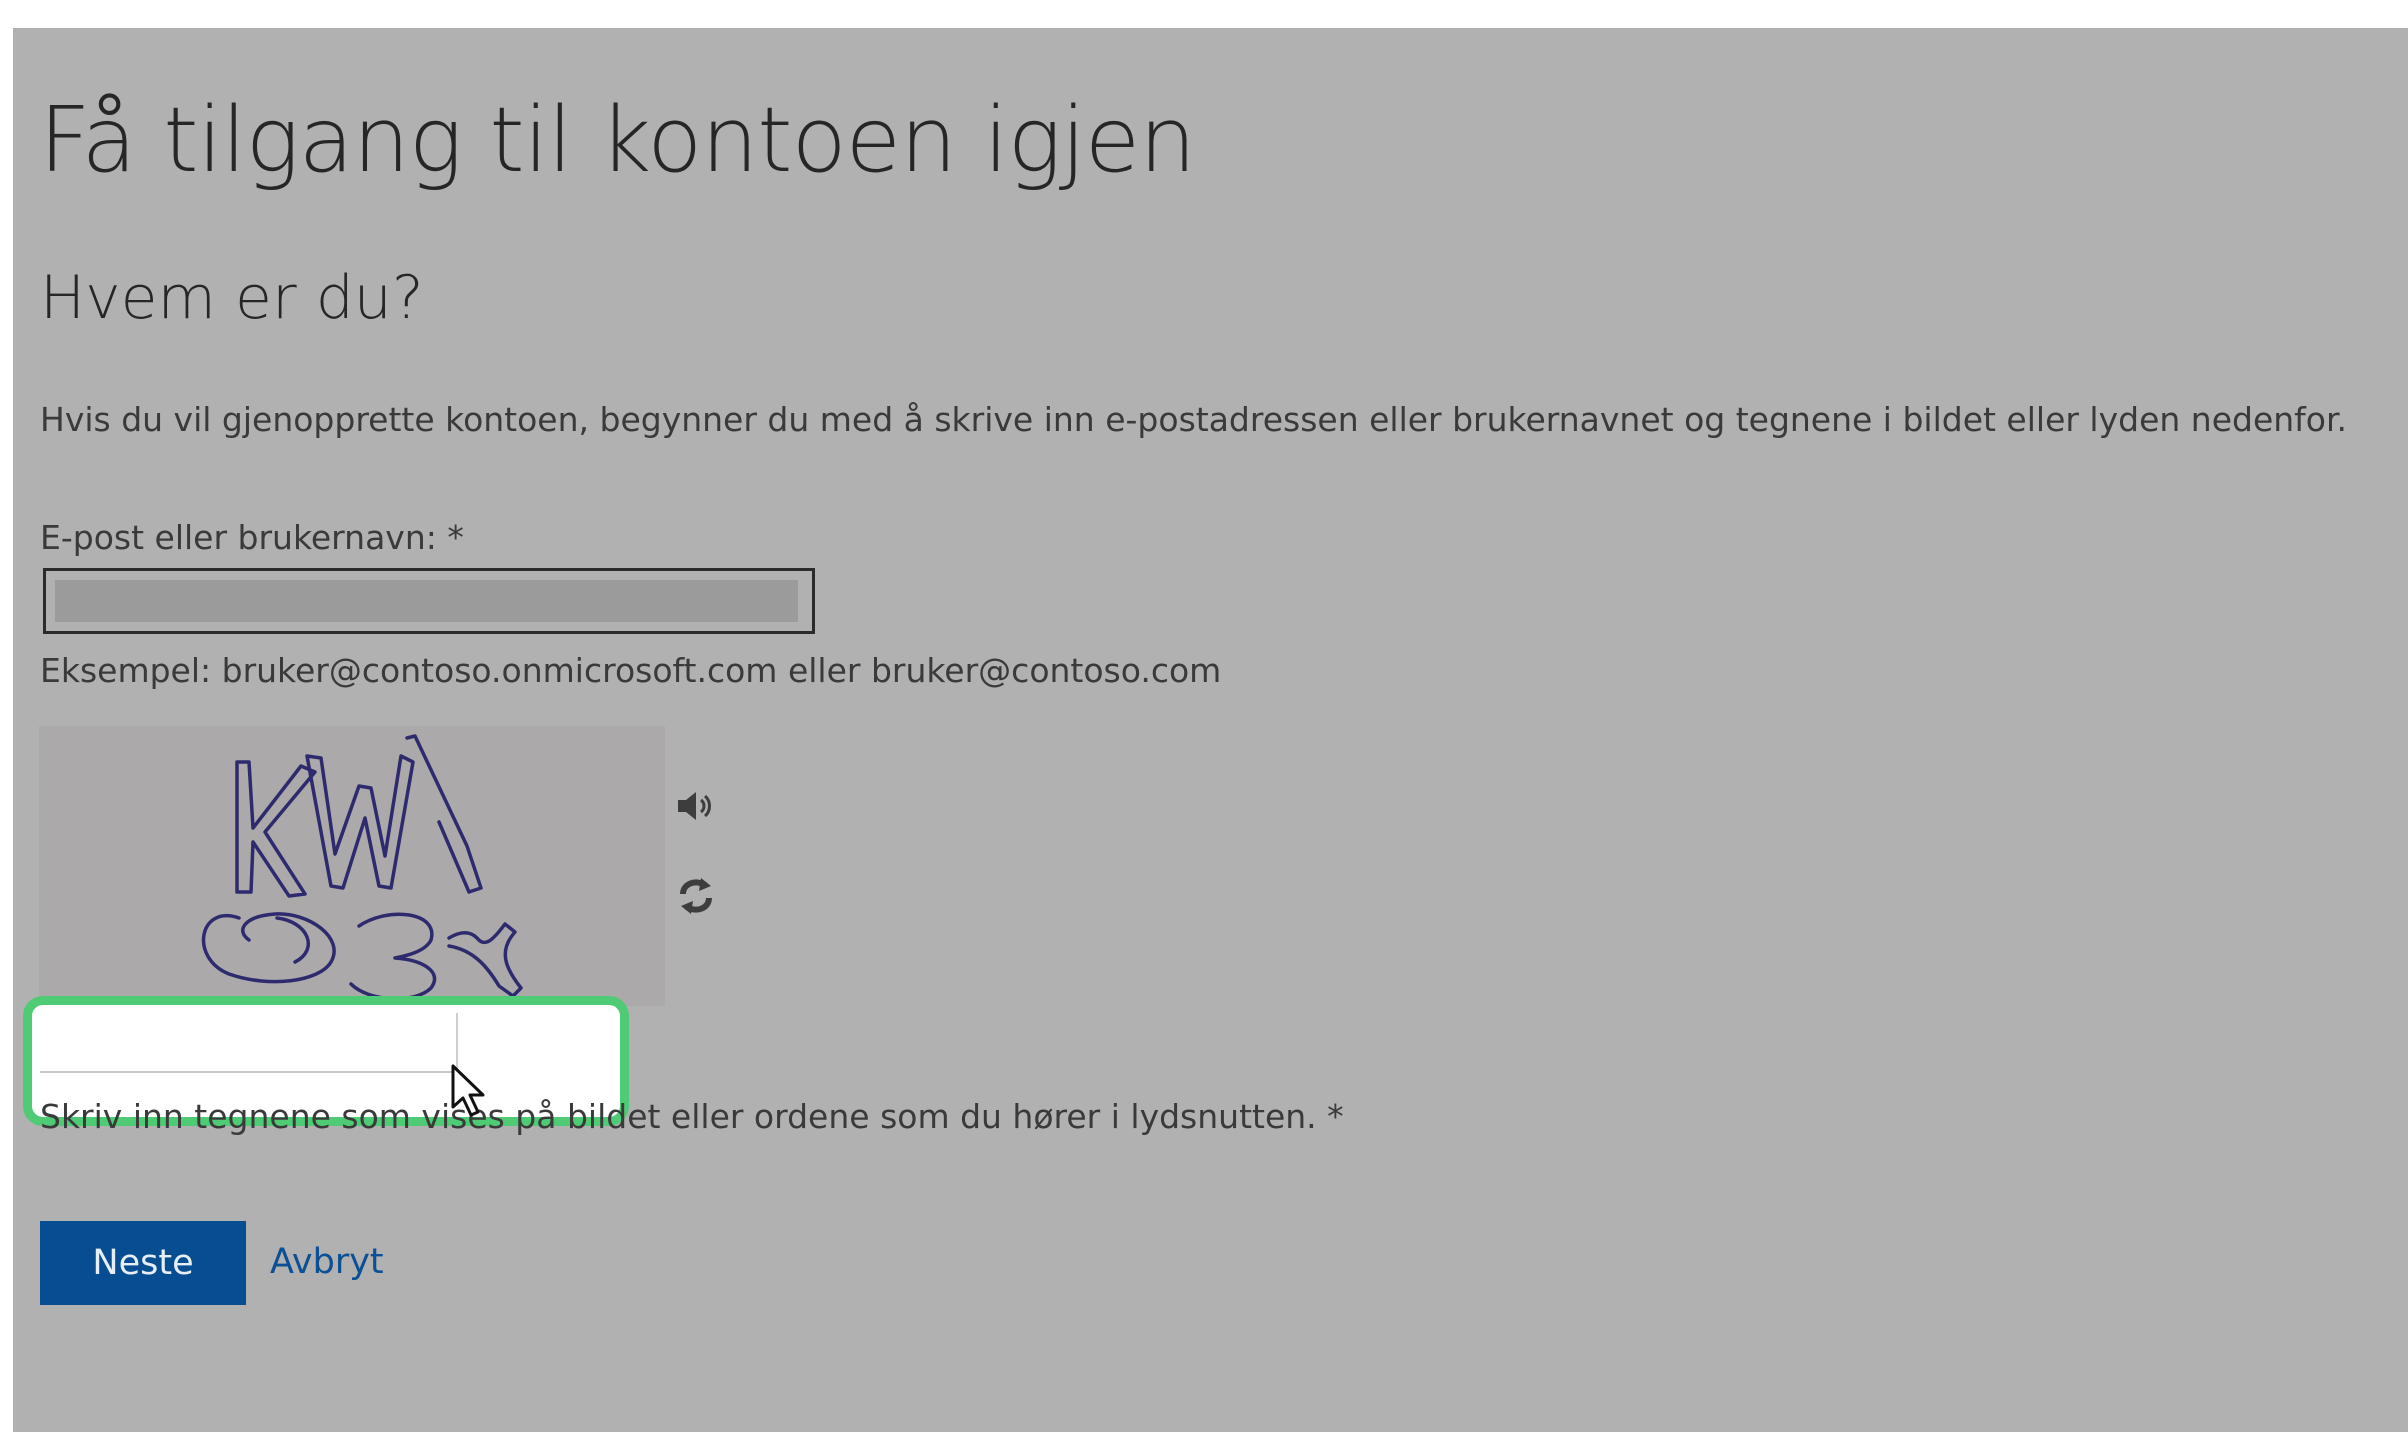 The width and height of the screenshot is (2408, 1432). I want to click on email-field-label: E-post eller brukernavn: *, so click(252, 537).